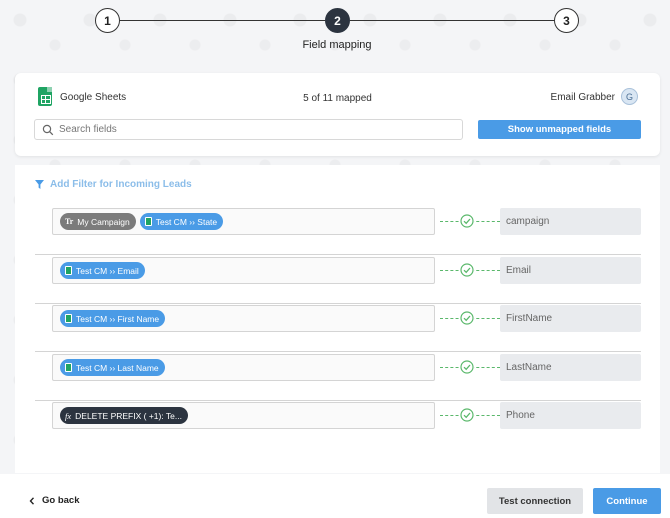 The height and width of the screenshot is (518, 670). What do you see at coordinates (566, 20) in the screenshot?
I see `step-3: 3` at bounding box center [566, 20].